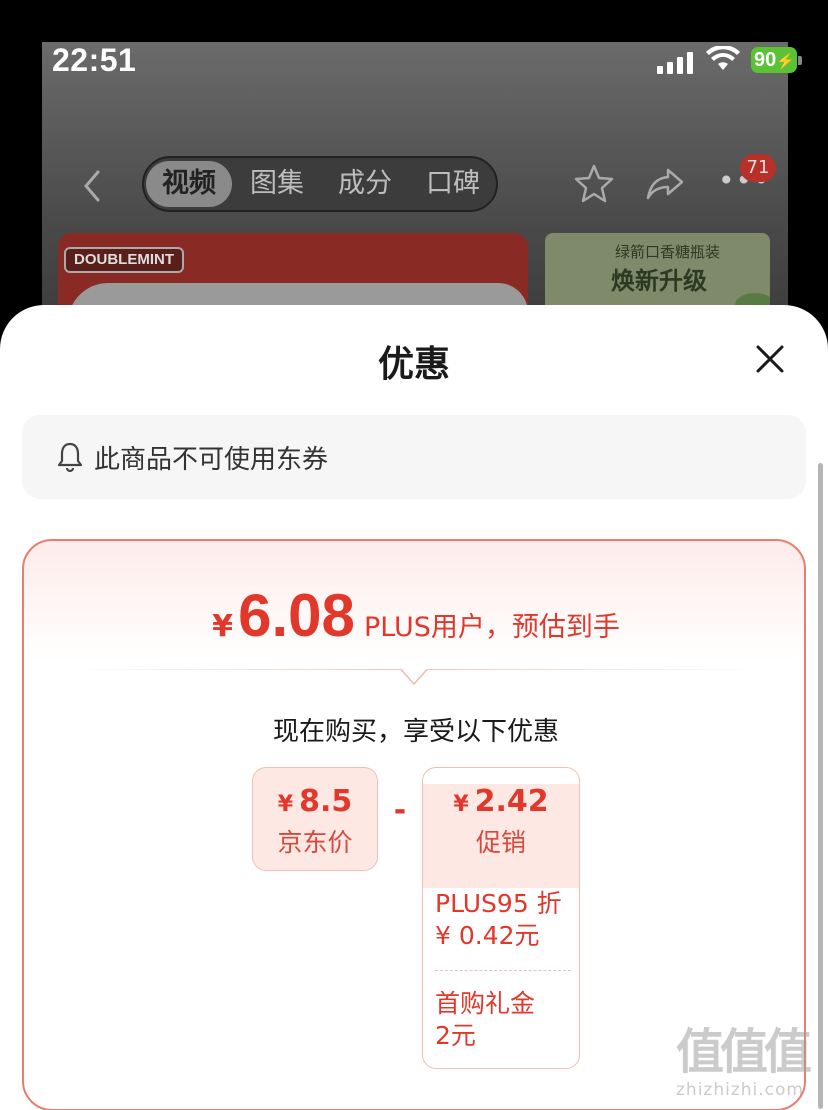 This screenshot has width=828, height=1110. Describe the element at coordinates (94, 60) in the screenshot. I see `status-time: 22:51` at that location.